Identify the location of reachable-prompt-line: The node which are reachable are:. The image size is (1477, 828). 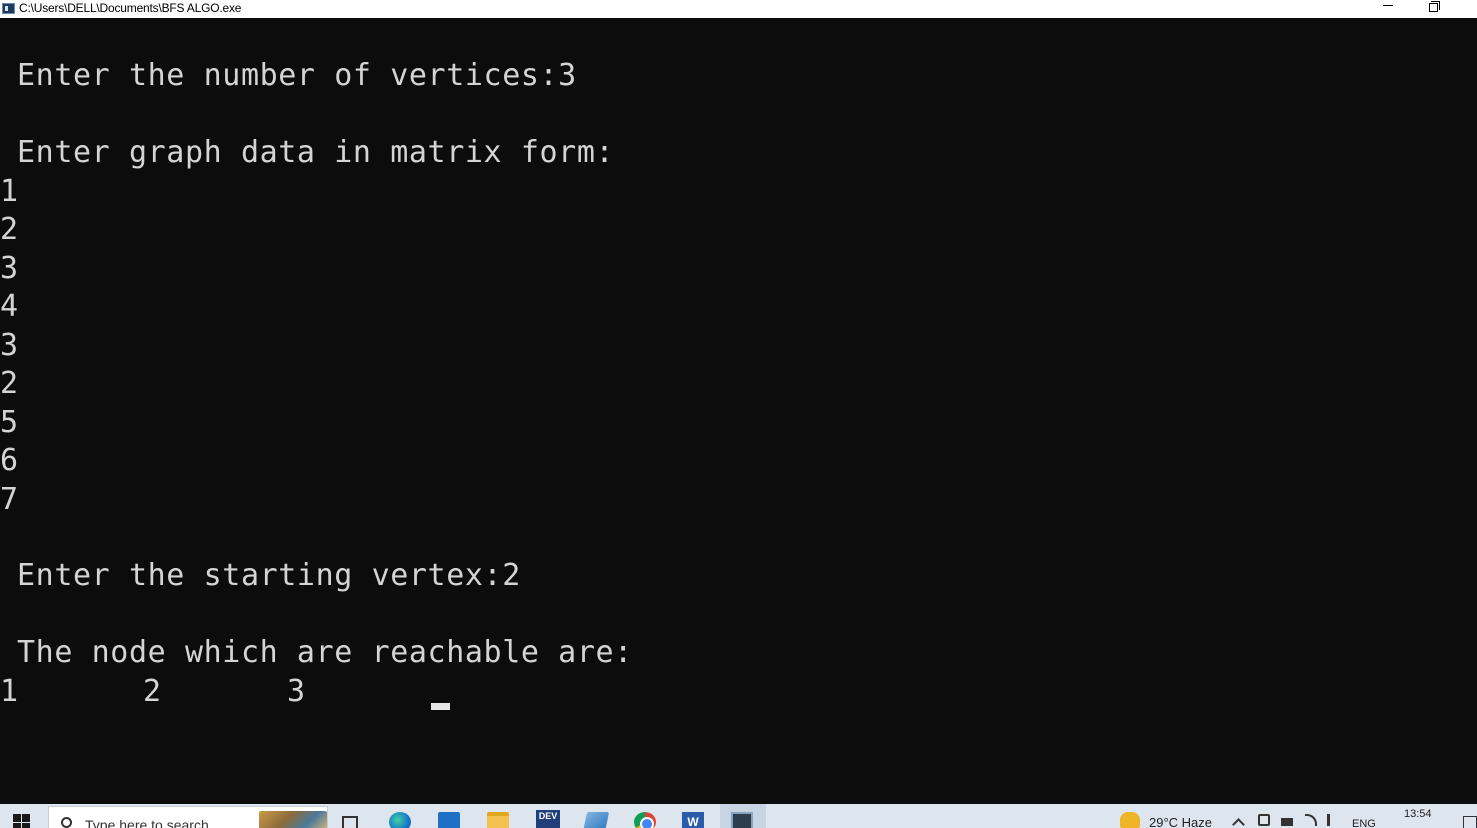
(325, 652).